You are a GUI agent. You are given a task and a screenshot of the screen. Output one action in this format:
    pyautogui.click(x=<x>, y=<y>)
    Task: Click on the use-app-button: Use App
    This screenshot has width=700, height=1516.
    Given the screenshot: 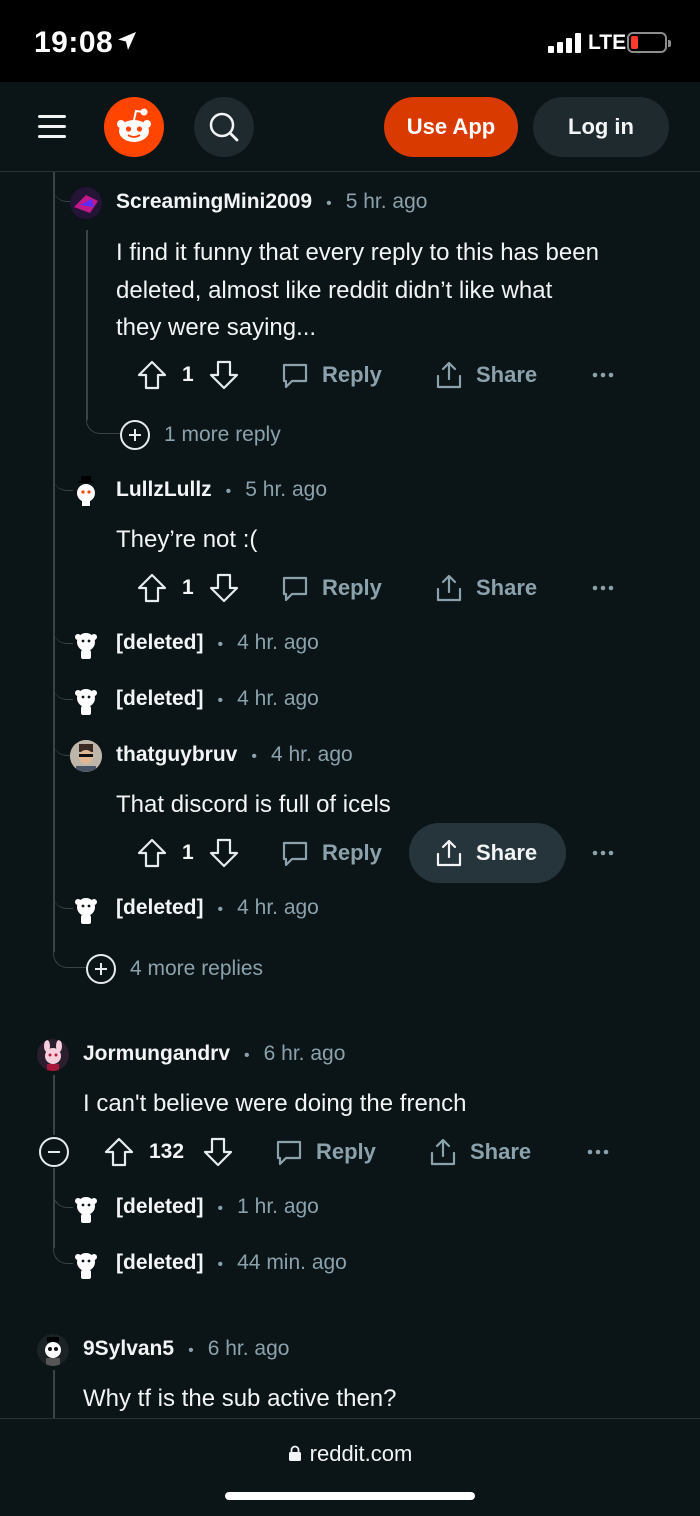 What is the action you would take?
    pyautogui.click(x=451, y=127)
    